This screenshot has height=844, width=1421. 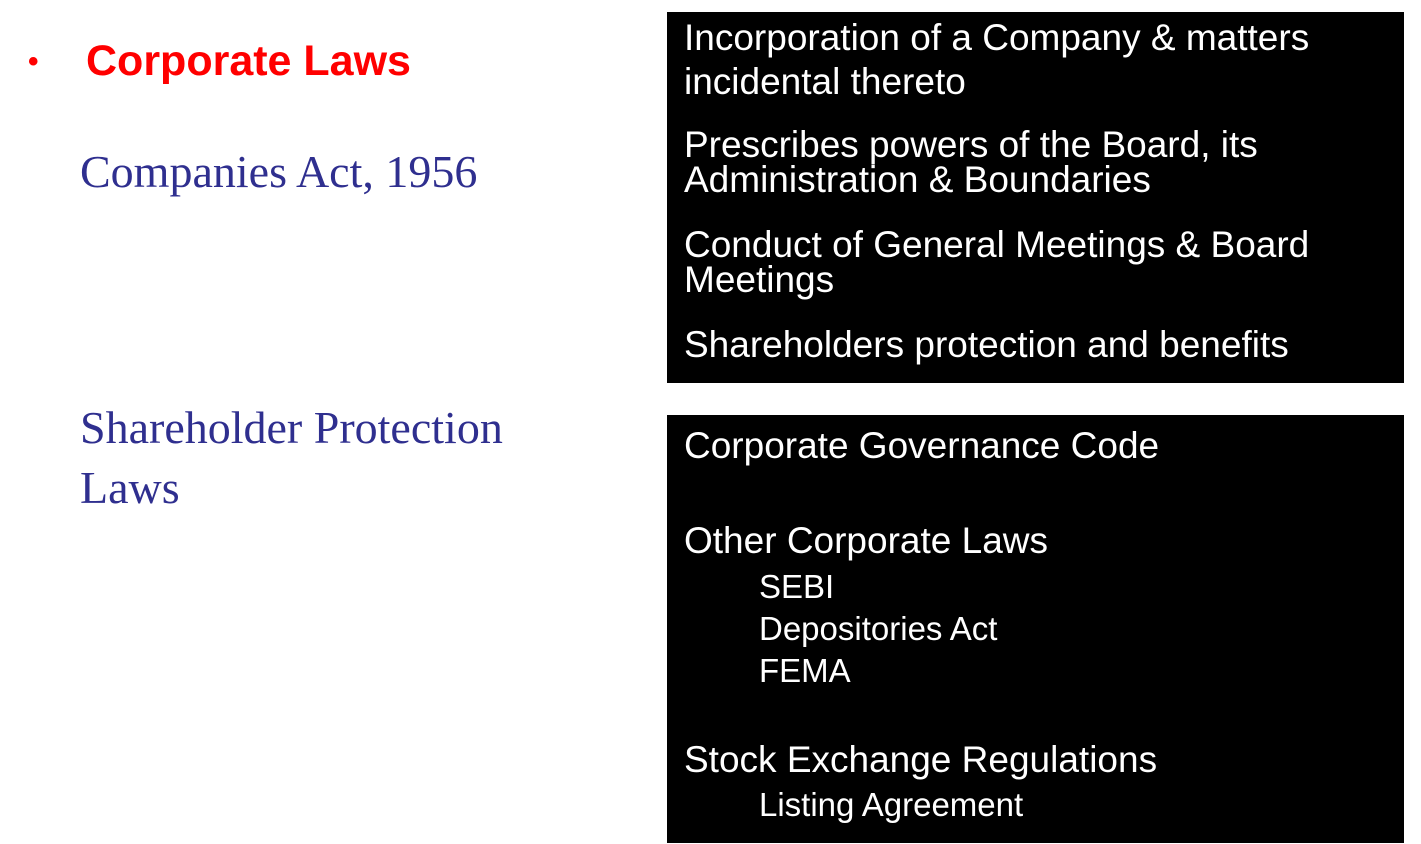 I want to click on section-heading-row: • Corporate Laws, so click(x=219, y=61).